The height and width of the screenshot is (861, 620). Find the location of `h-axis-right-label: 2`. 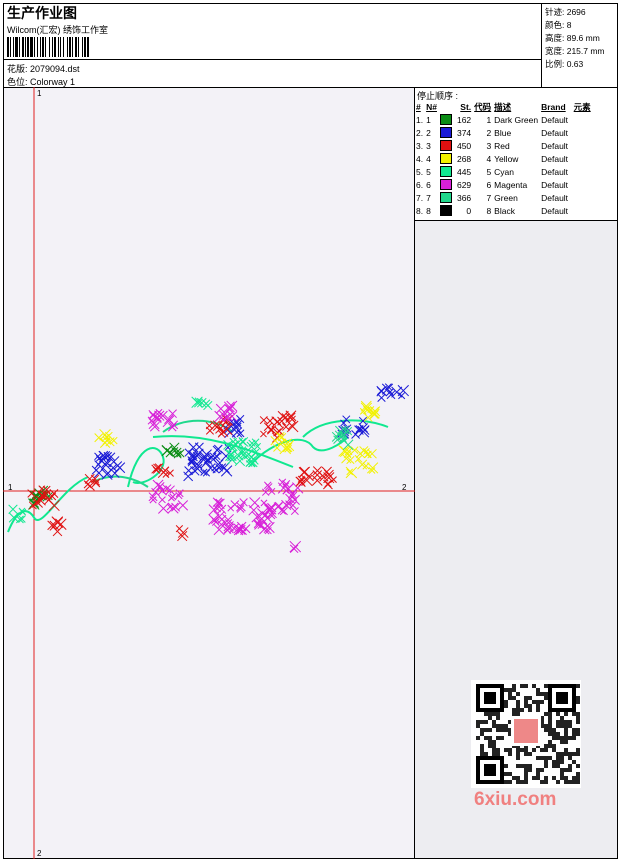

h-axis-right-label: 2 is located at coordinates (404, 487).